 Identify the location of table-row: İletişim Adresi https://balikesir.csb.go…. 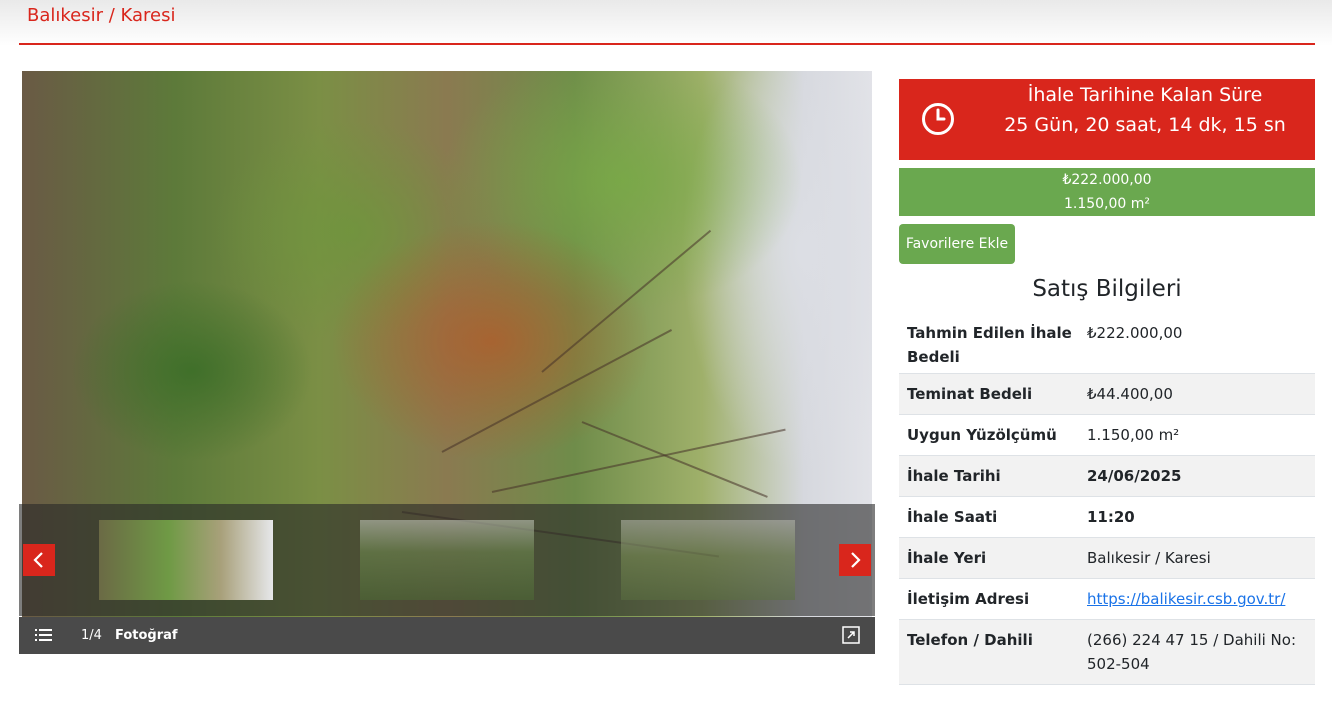
(1107, 599).